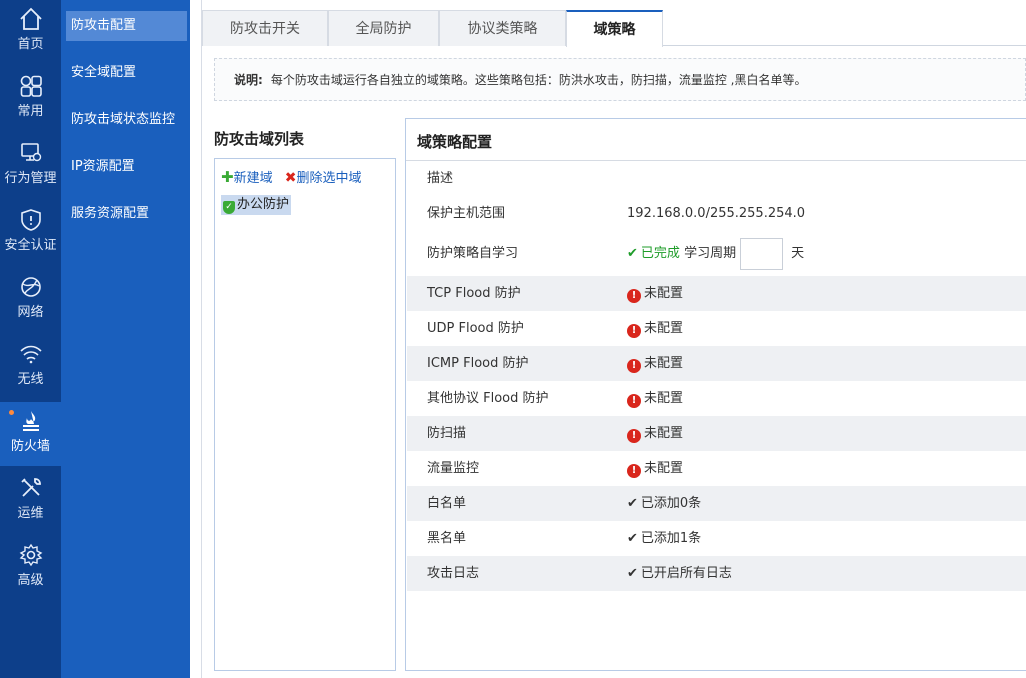 This screenshot has width=1026, height=678. I want to click on status-link: ✔ 已添加0条, so click(664, 503).